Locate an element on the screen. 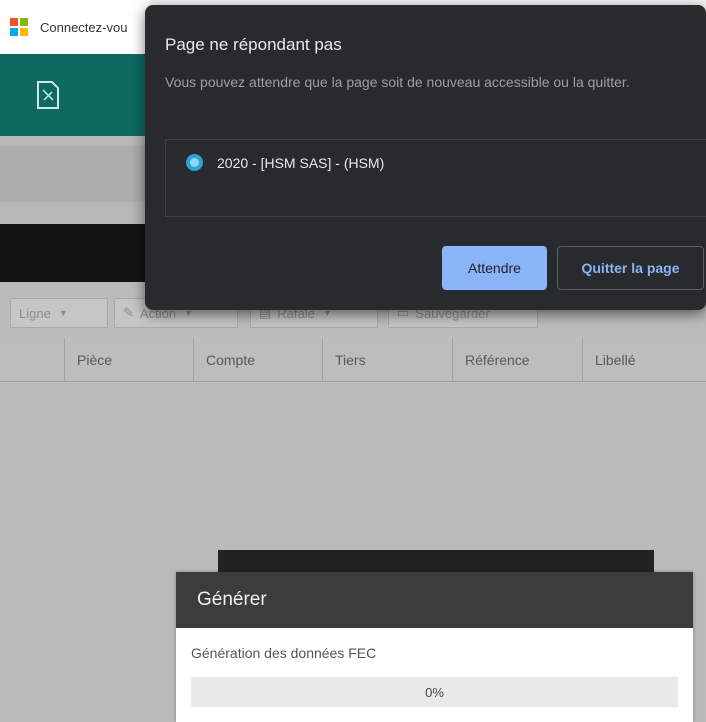 The height and width of the screenshot is (722, 706). generate-status-label: Génération des données FEC is located at coordinates (284, 653).